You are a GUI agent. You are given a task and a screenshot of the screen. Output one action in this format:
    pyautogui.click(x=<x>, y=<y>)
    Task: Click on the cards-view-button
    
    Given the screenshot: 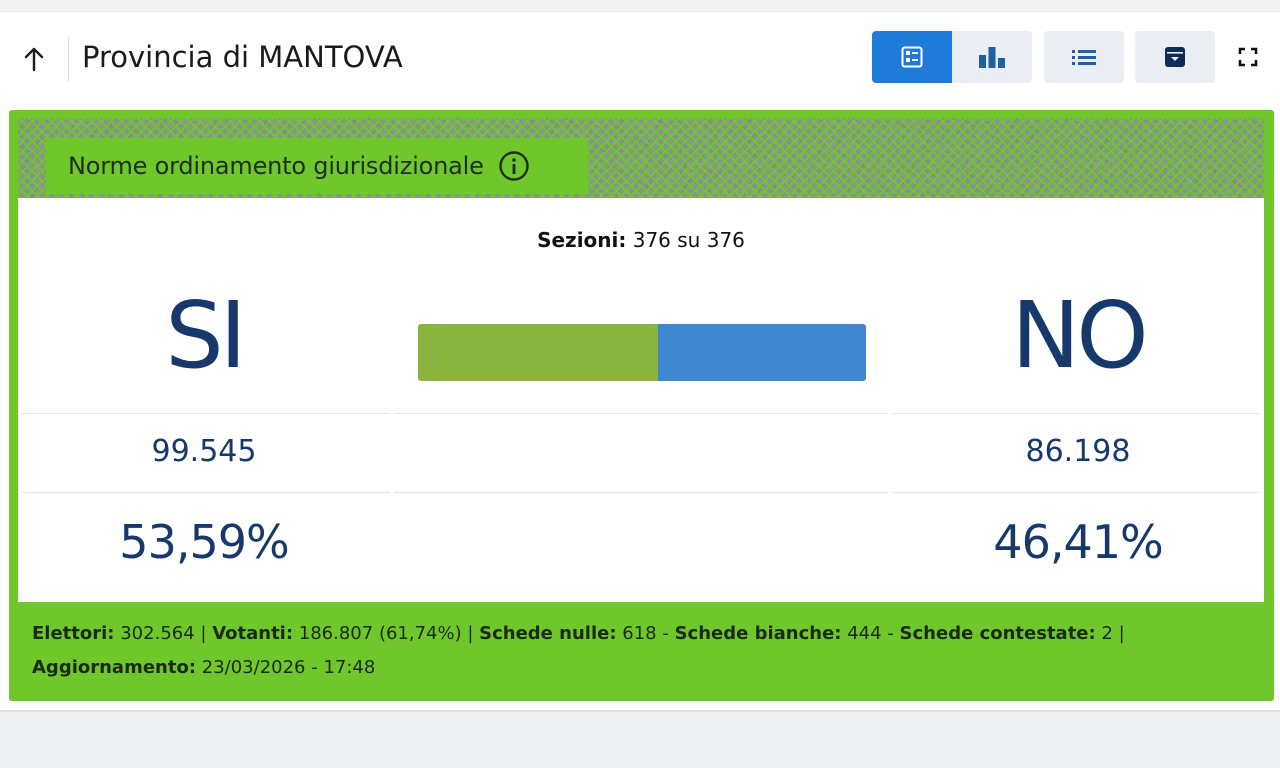 What is the action you would take?
    pyautogui.click(x=912, y=57)
    